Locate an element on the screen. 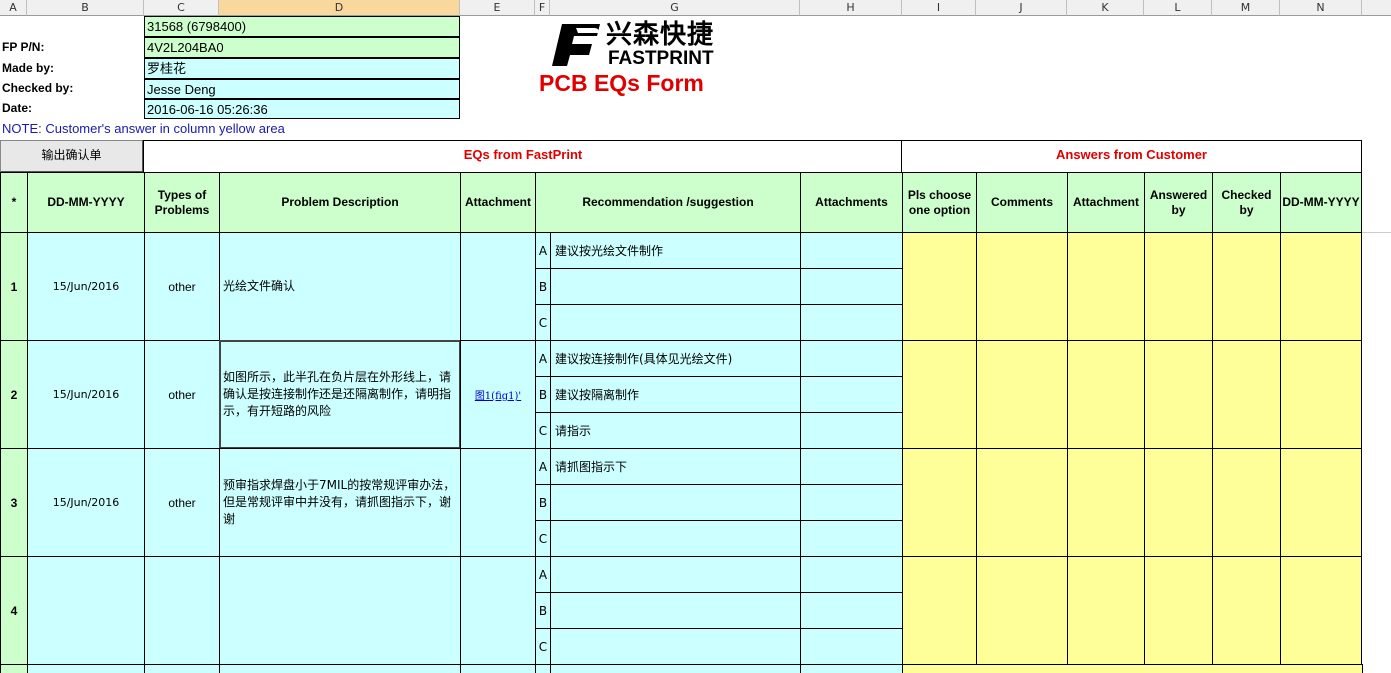 The width and height of the screenshot is (1391, 673). column-header-h: H is located at coordinates (851, 8).